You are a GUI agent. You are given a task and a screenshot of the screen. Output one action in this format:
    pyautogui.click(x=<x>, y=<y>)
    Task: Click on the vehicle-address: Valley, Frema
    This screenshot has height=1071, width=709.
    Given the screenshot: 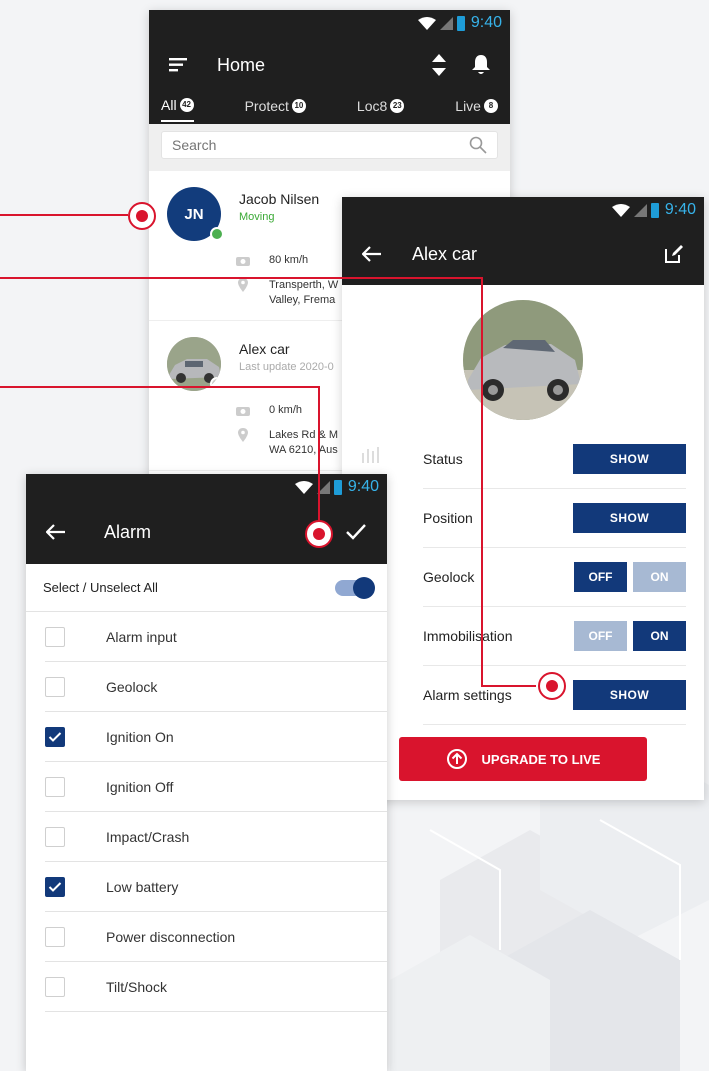 What is the action you would take?
    pyautogui.click(x=302, y=300)
    